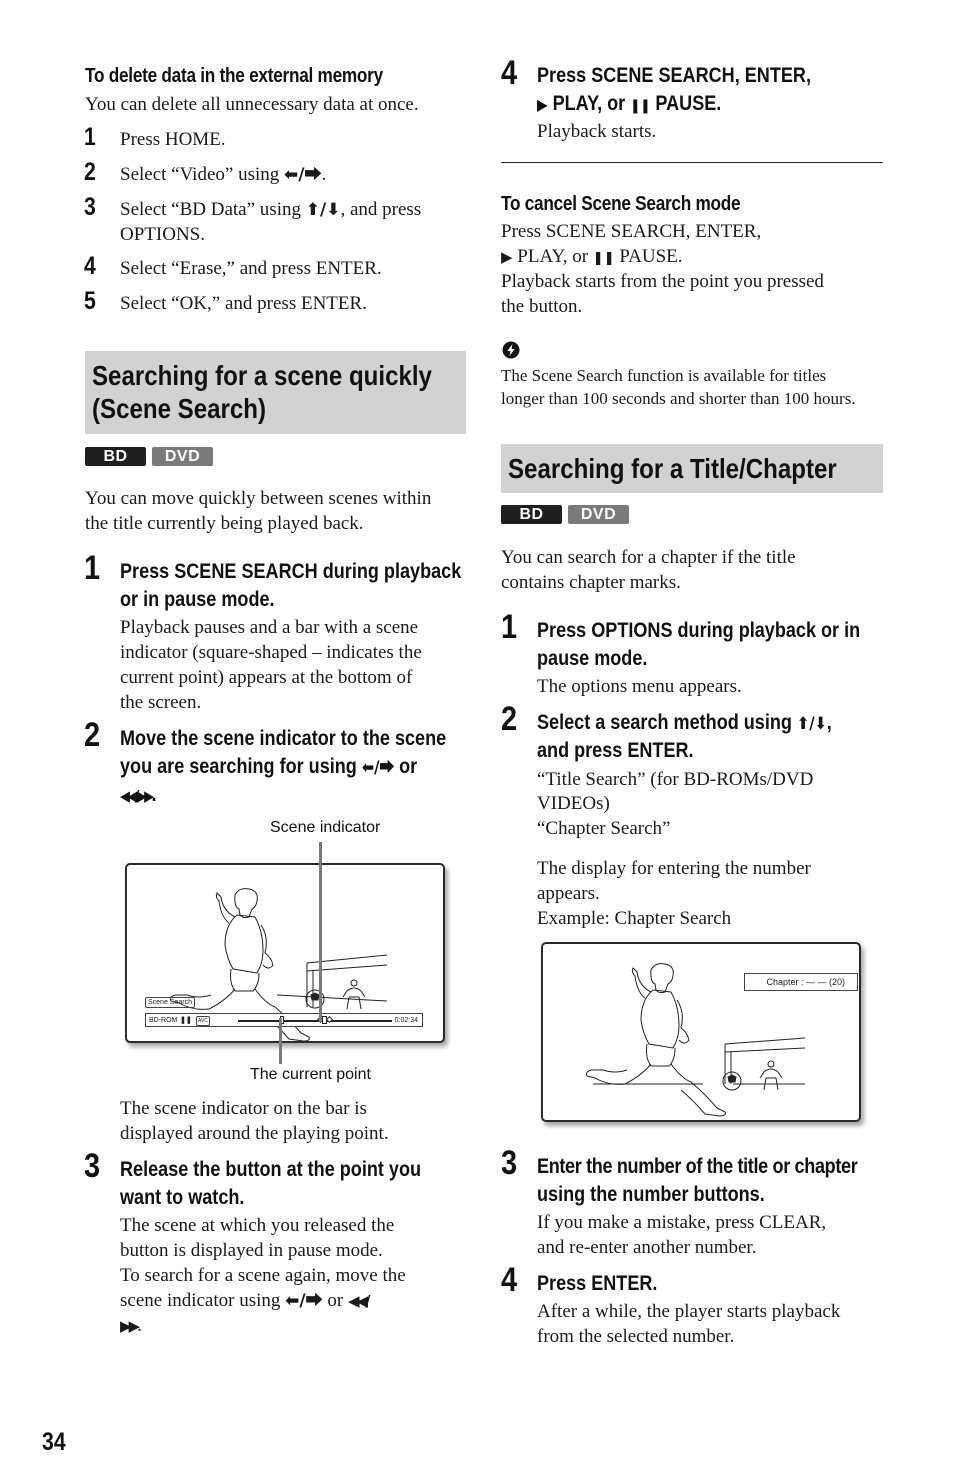 This screenshot has width=954, height=1483. I want to click on step-text: you are searching for using, so click(241, 766).